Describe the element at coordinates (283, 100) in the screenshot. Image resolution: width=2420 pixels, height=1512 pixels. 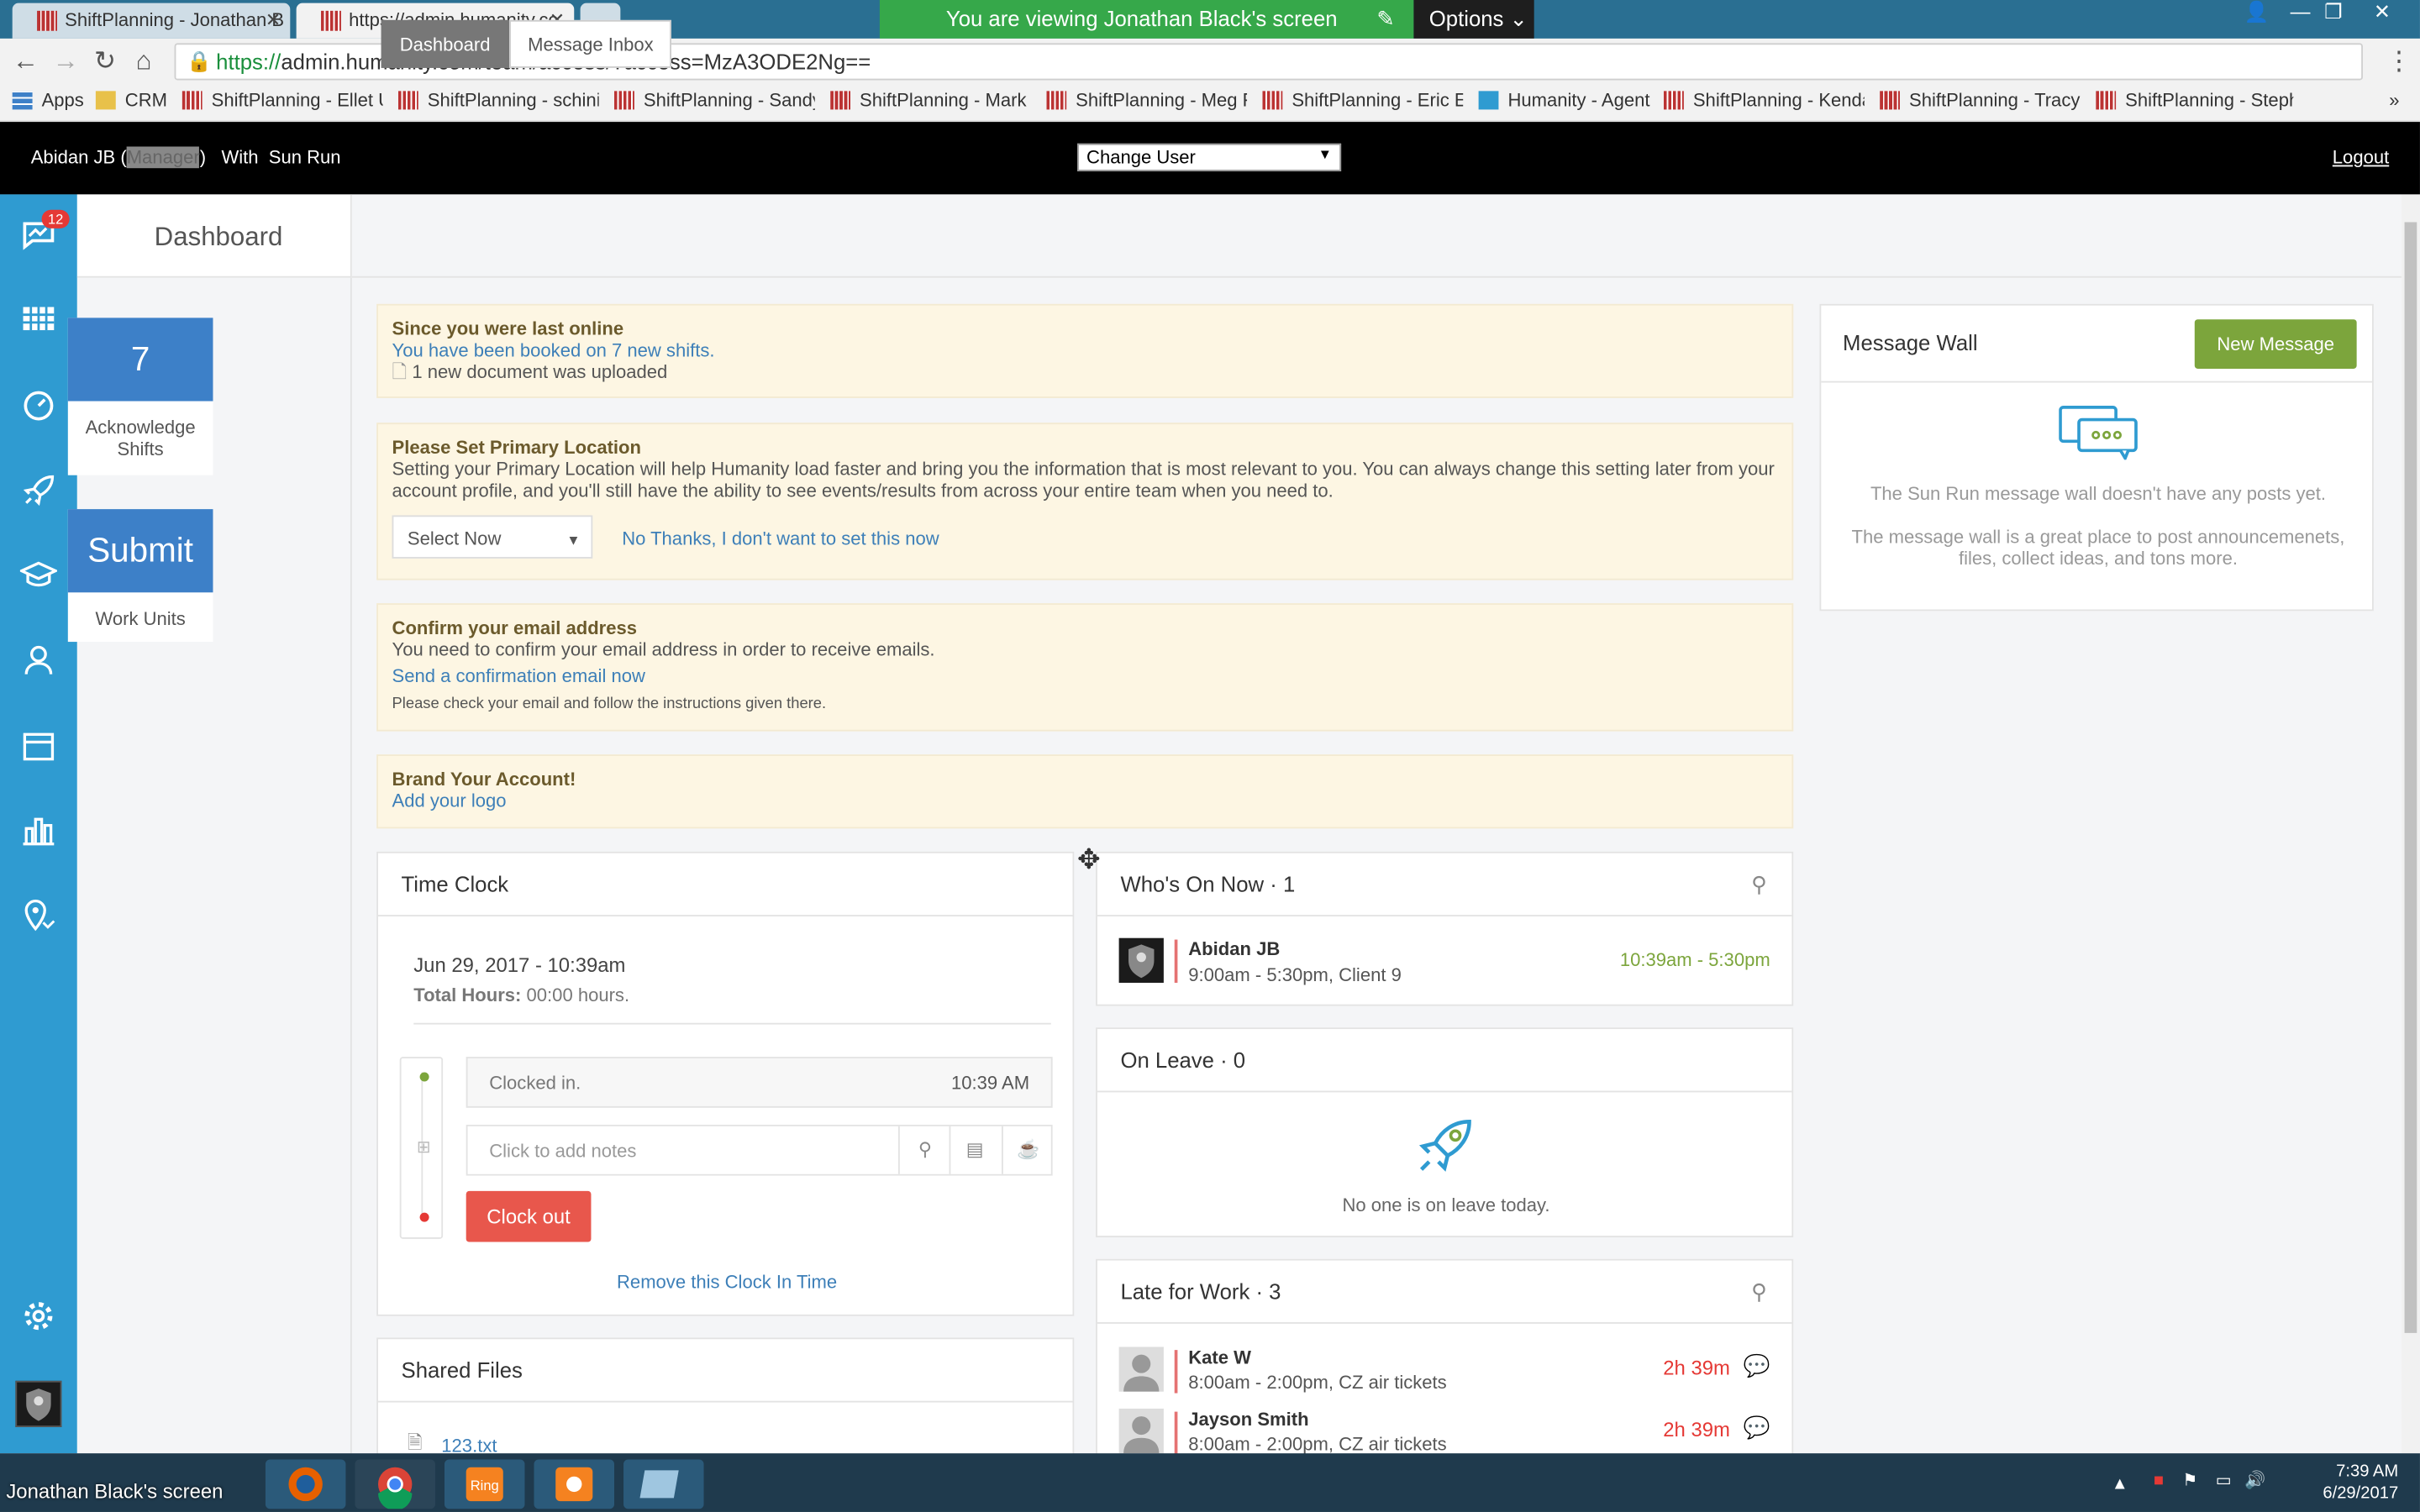
I see `bookmark: ShiftPlanning - Ellet U` at that location.